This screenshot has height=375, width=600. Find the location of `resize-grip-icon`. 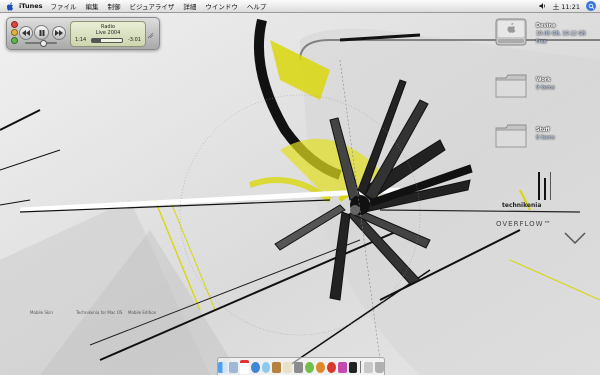

resize-grip-icon is located at coordinates (150, 31).